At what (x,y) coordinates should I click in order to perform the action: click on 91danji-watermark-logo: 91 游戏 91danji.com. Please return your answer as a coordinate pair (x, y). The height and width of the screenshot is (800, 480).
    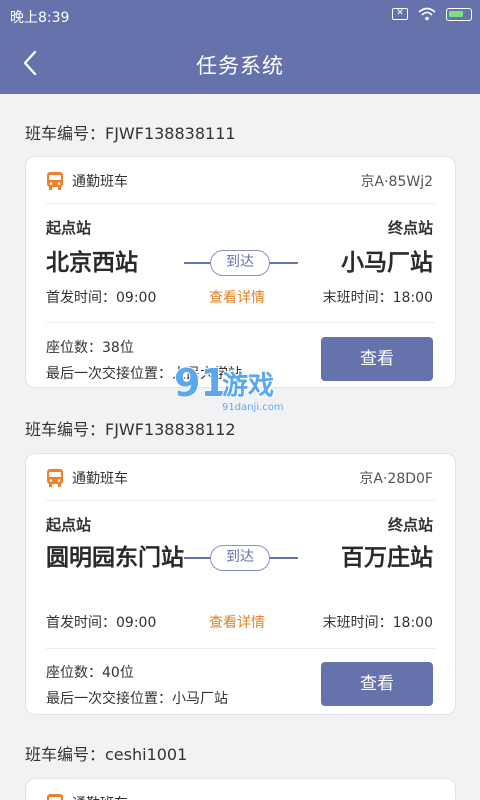
    Looking at the image, I should click on (228, 386).